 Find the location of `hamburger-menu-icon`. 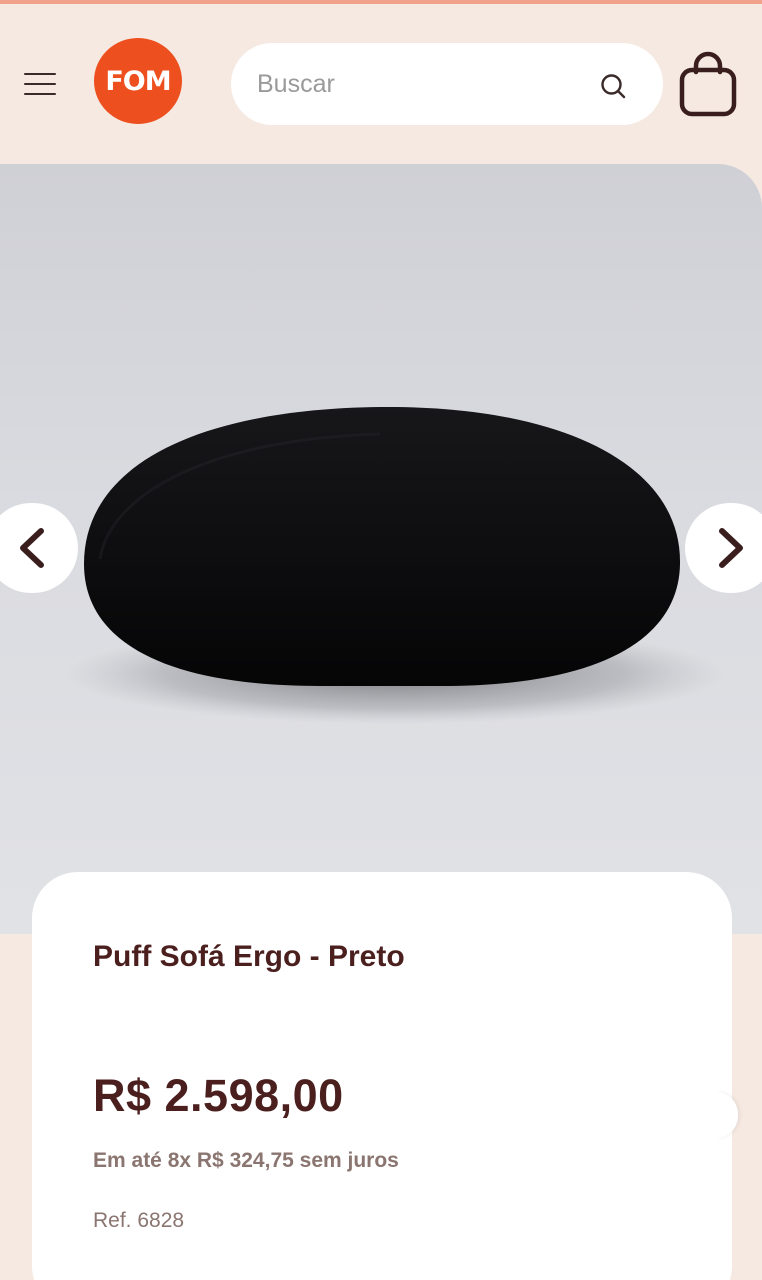

hamburger-menu-icon is located at coordinates (40, 84).